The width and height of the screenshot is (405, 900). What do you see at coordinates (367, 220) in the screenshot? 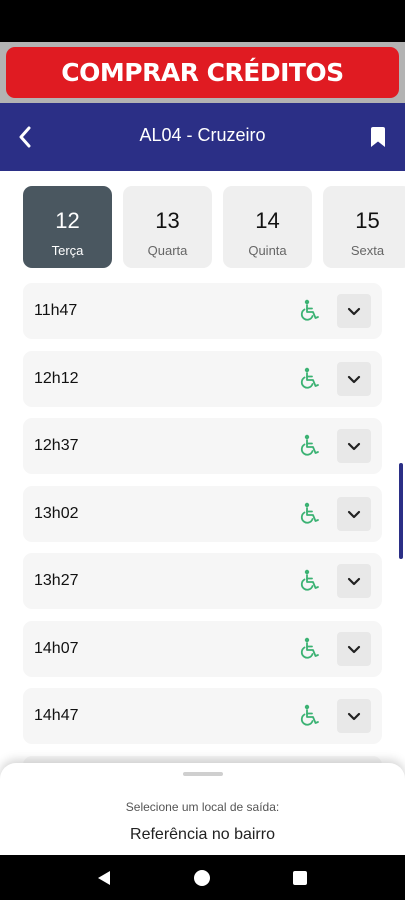
I see `day-number: 15` at bounding box center [367, 220].